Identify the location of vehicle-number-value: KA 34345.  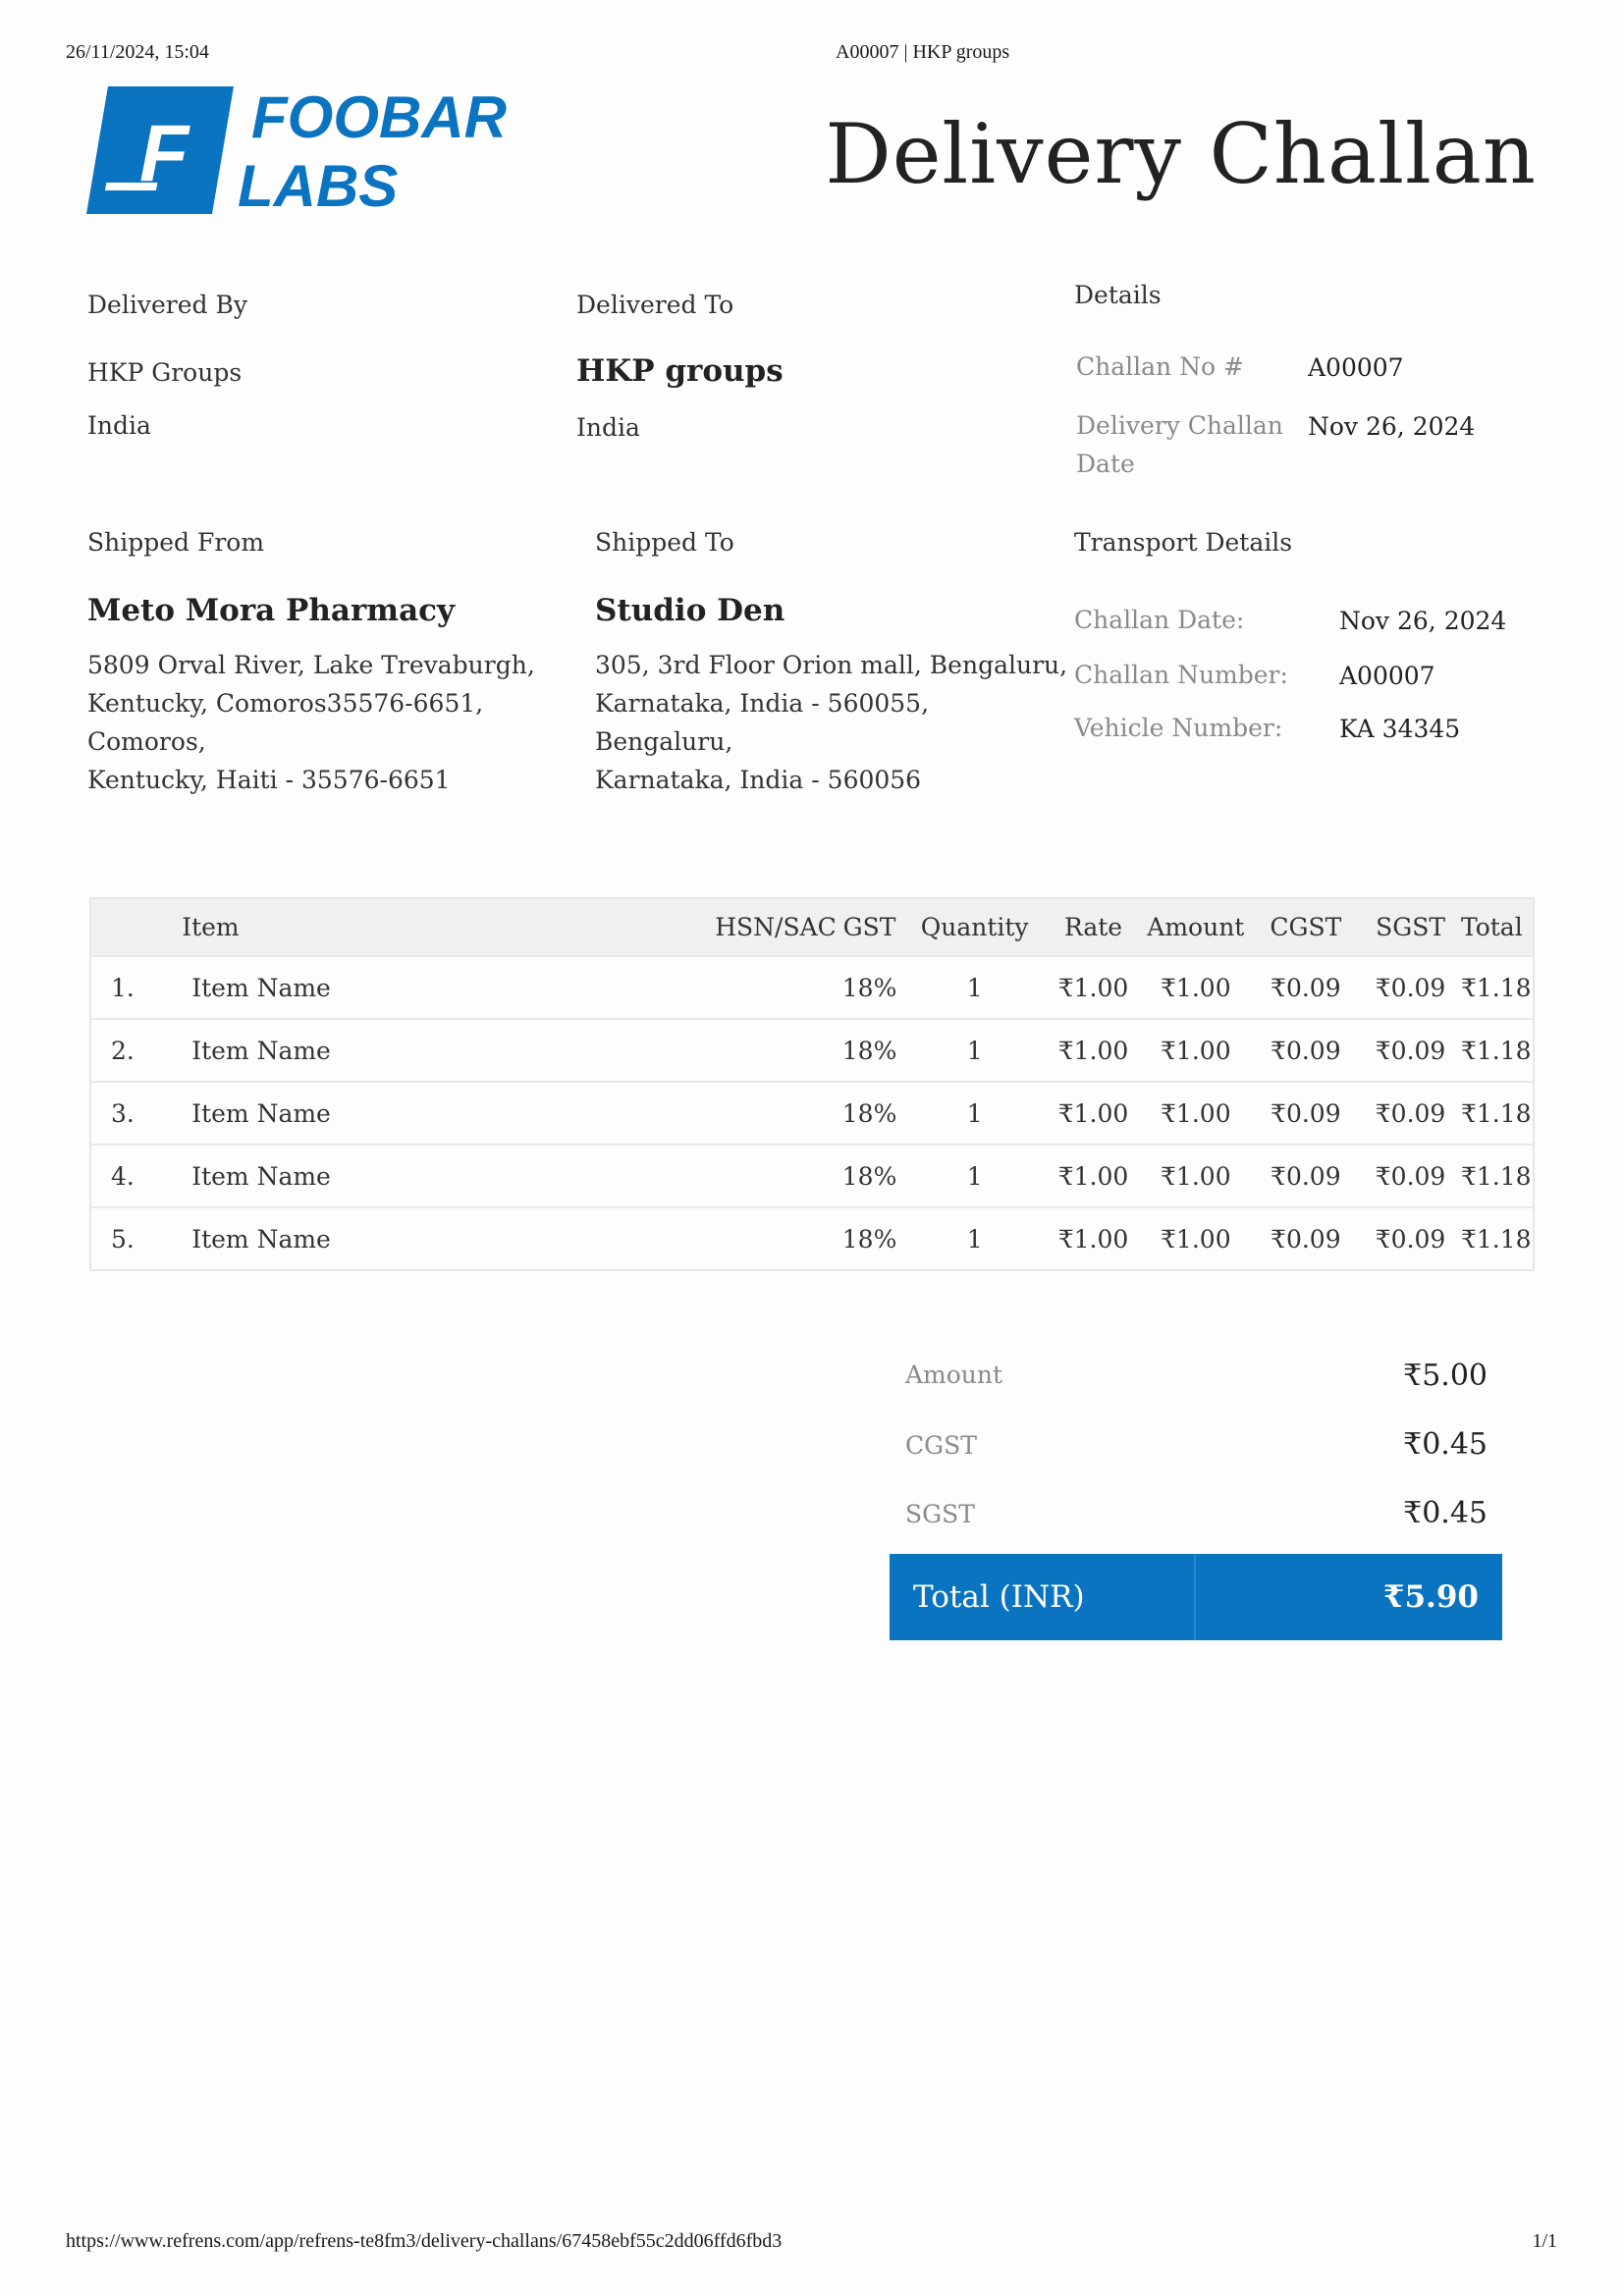
(1400, 729).